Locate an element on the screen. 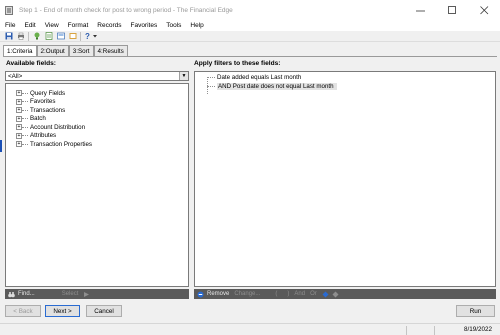  tree-item-account-distribution: + Account Distribution is located at coordinates (50, 127).